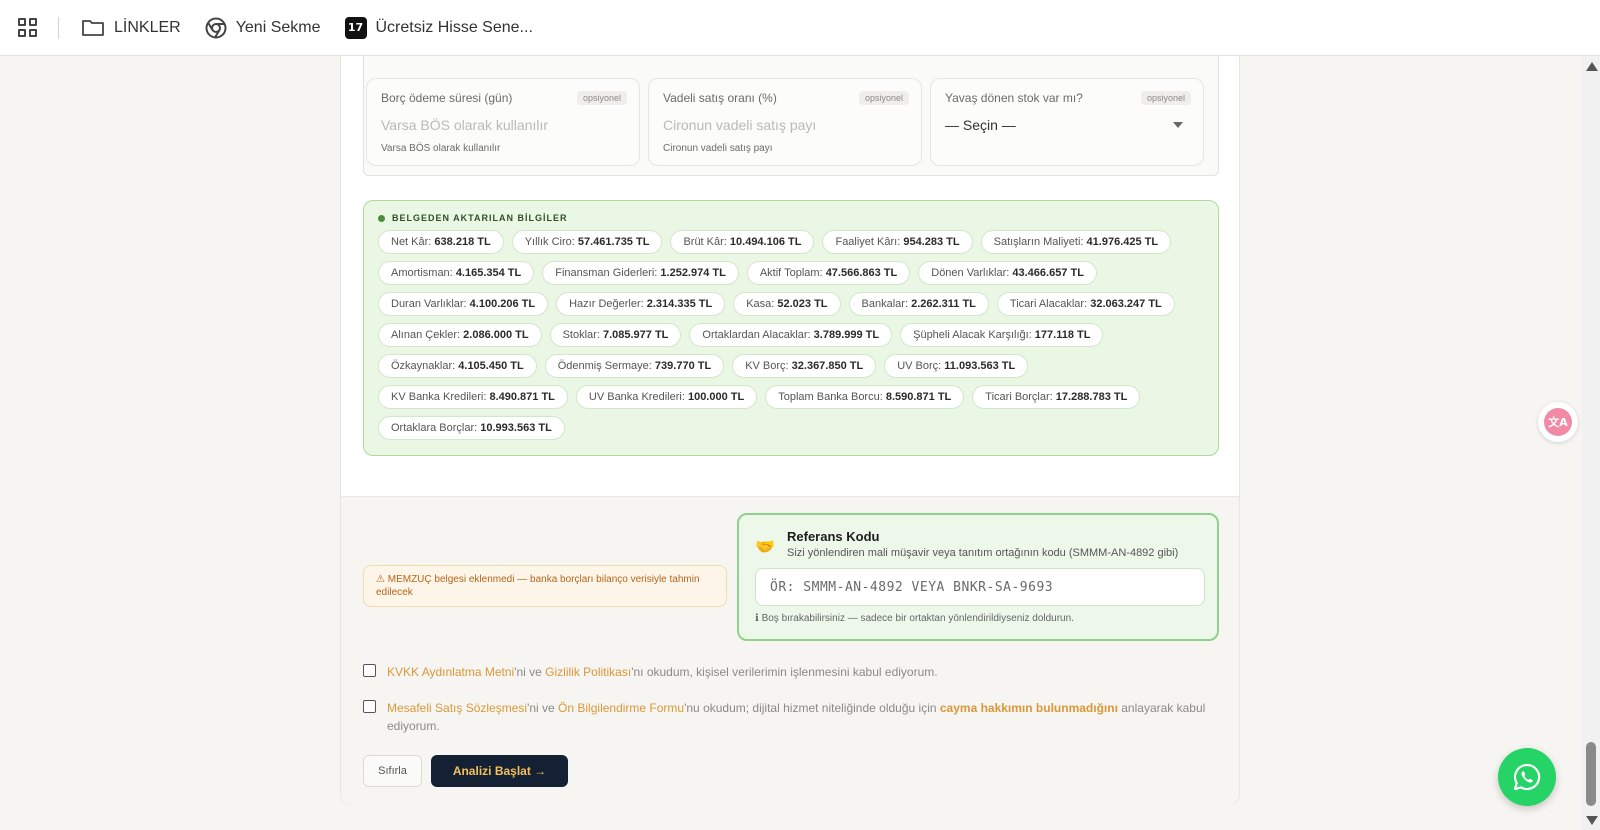  I want to click on kvkk-checkbox, so click(369, 670).